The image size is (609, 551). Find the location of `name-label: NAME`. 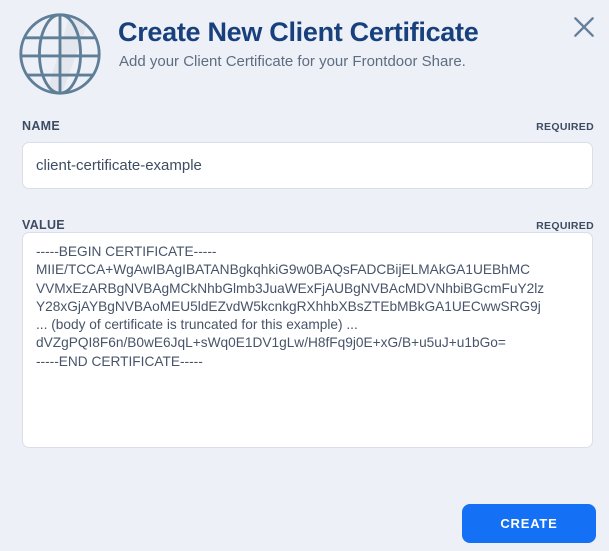

name-label: NAME is located at coordinates (41, 126).